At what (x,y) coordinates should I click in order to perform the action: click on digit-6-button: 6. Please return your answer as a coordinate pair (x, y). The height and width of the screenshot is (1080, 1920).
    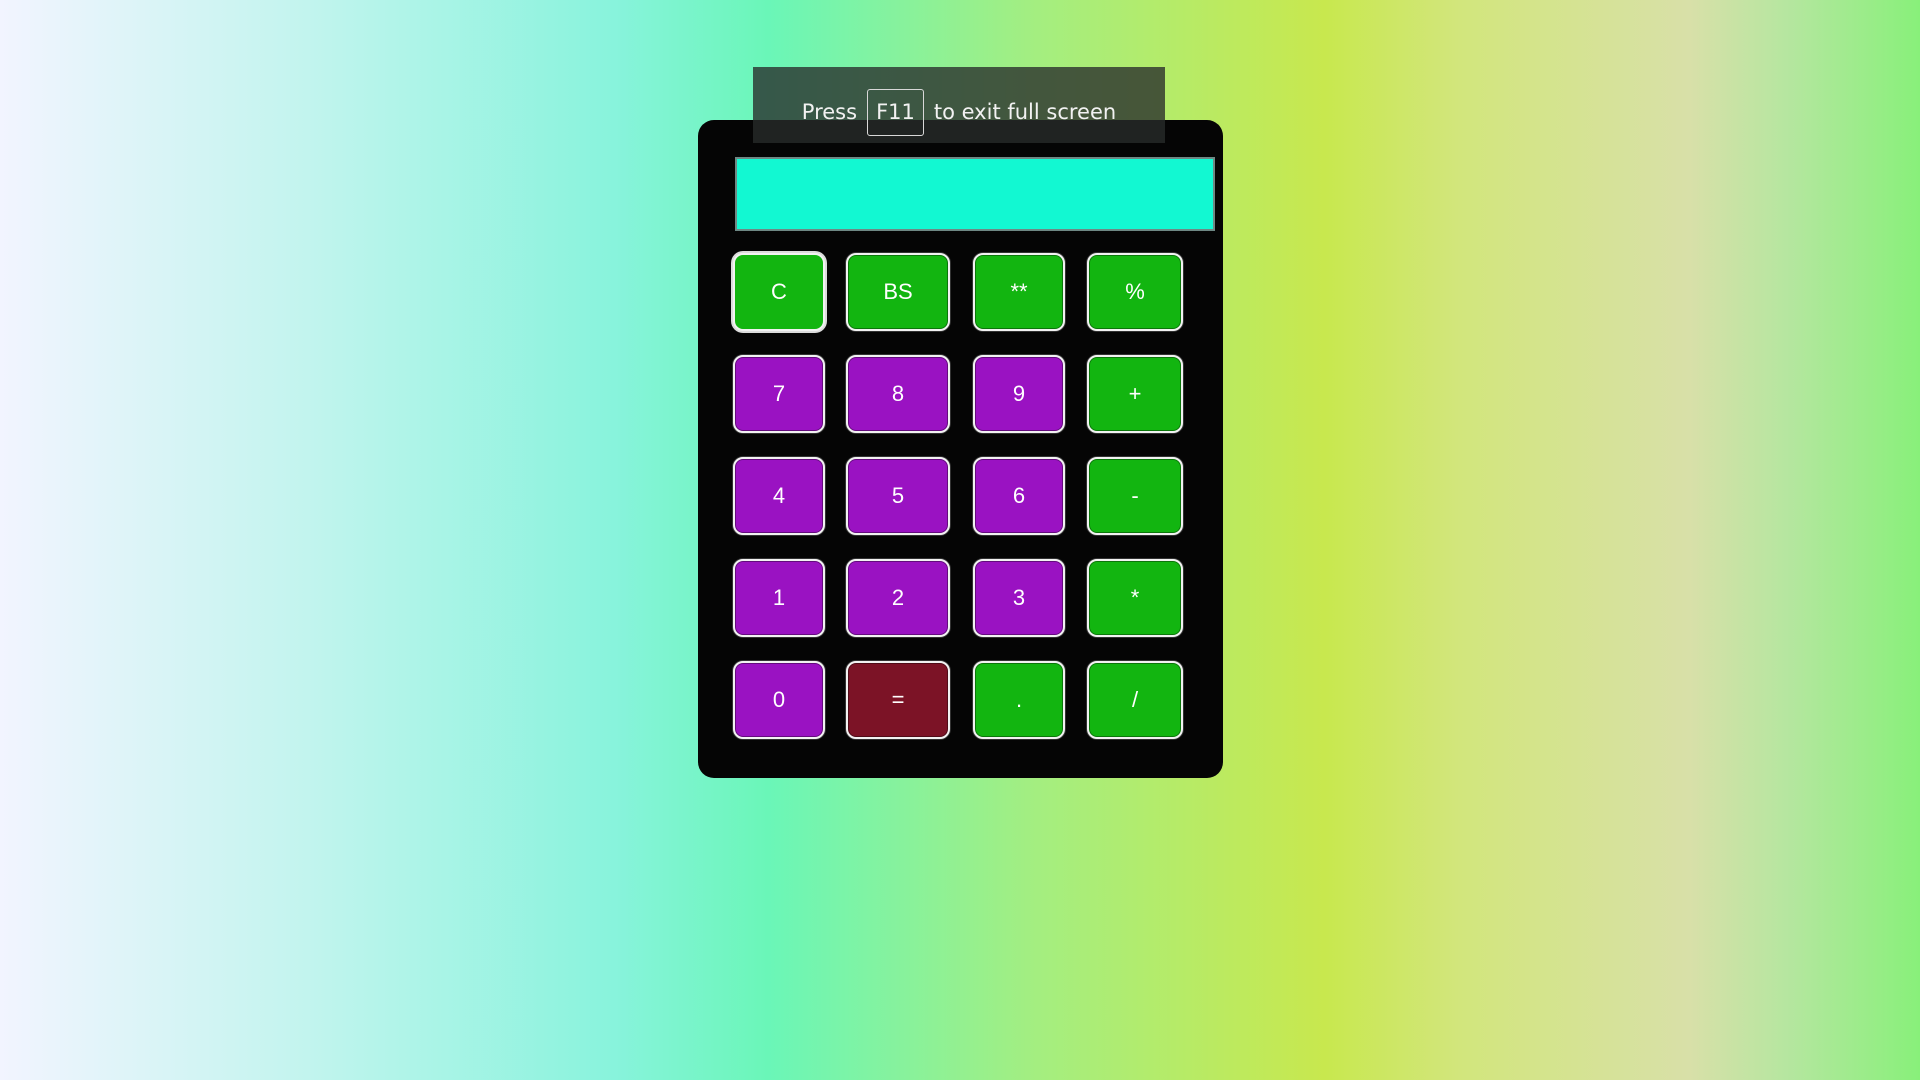
    Looking at the image, I should click on (1019, 496).